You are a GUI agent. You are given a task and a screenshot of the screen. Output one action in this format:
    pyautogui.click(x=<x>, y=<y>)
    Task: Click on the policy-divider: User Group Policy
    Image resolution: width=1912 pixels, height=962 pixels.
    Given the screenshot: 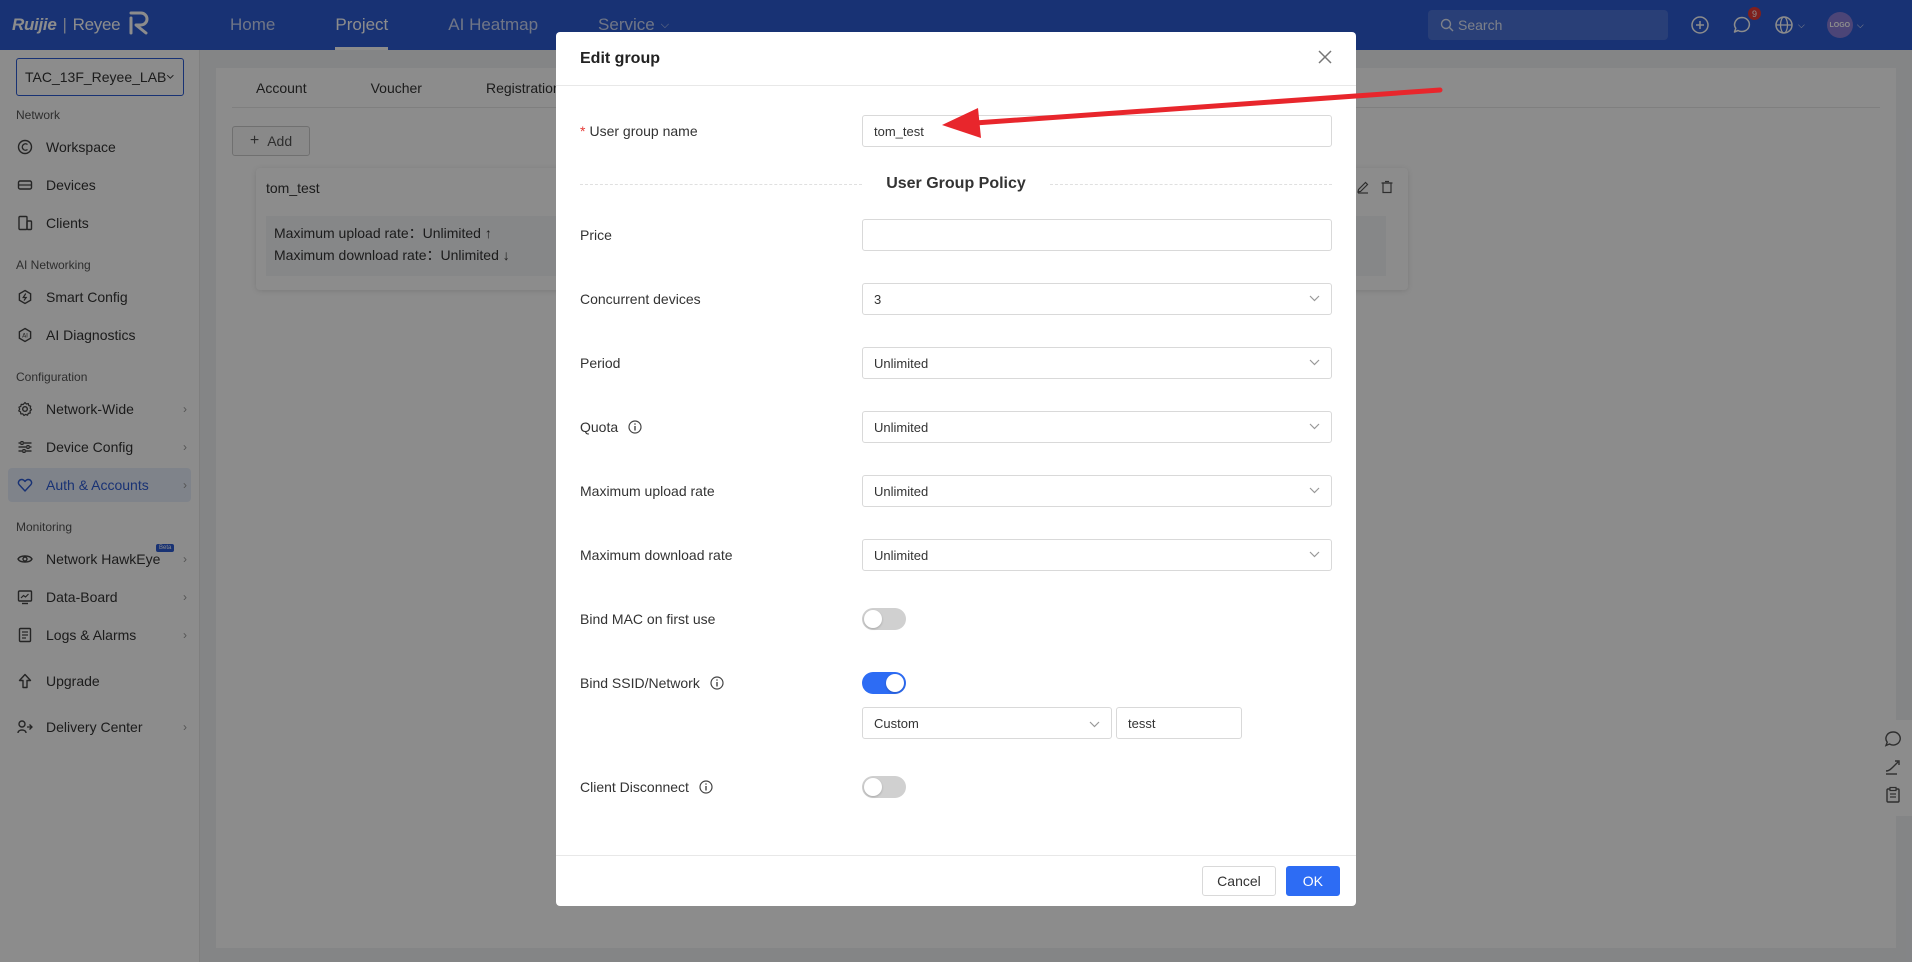 What is the action you would take?
    pyautogui.click(x=956, y=184)
    